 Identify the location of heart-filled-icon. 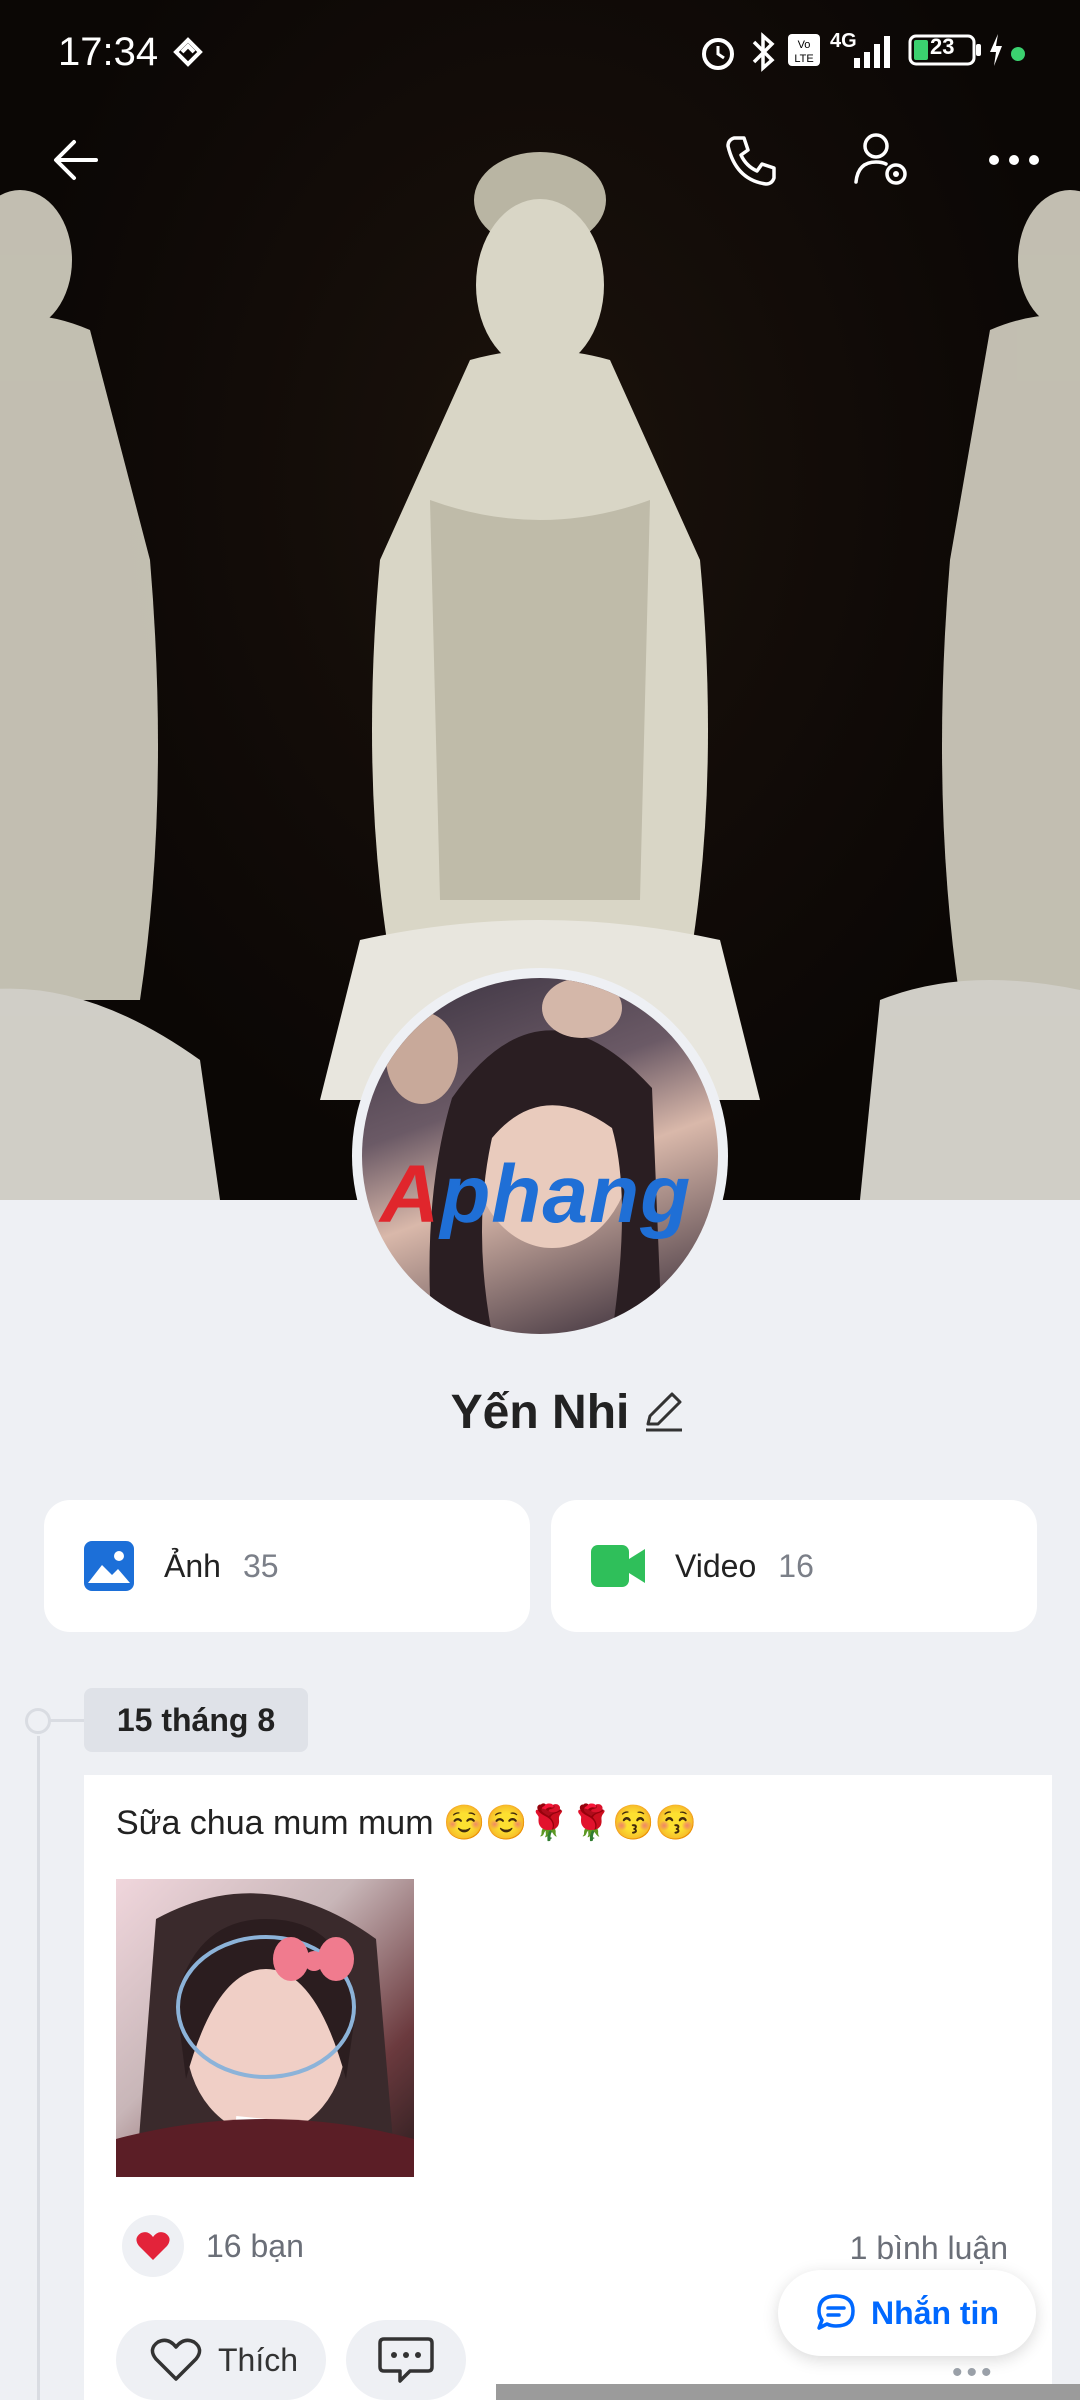
(153, 2246).